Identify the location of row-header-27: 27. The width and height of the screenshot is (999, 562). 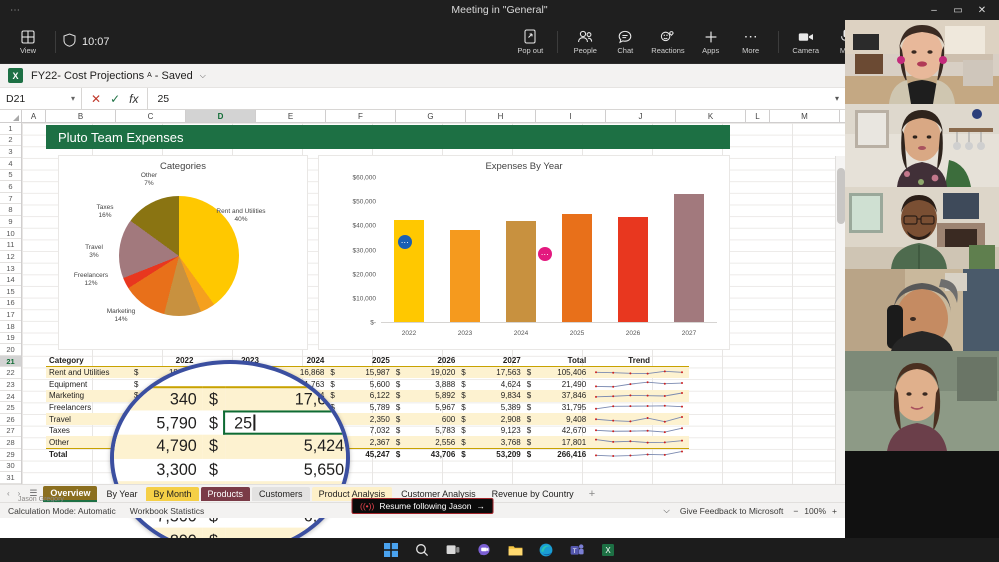
(10, 432).